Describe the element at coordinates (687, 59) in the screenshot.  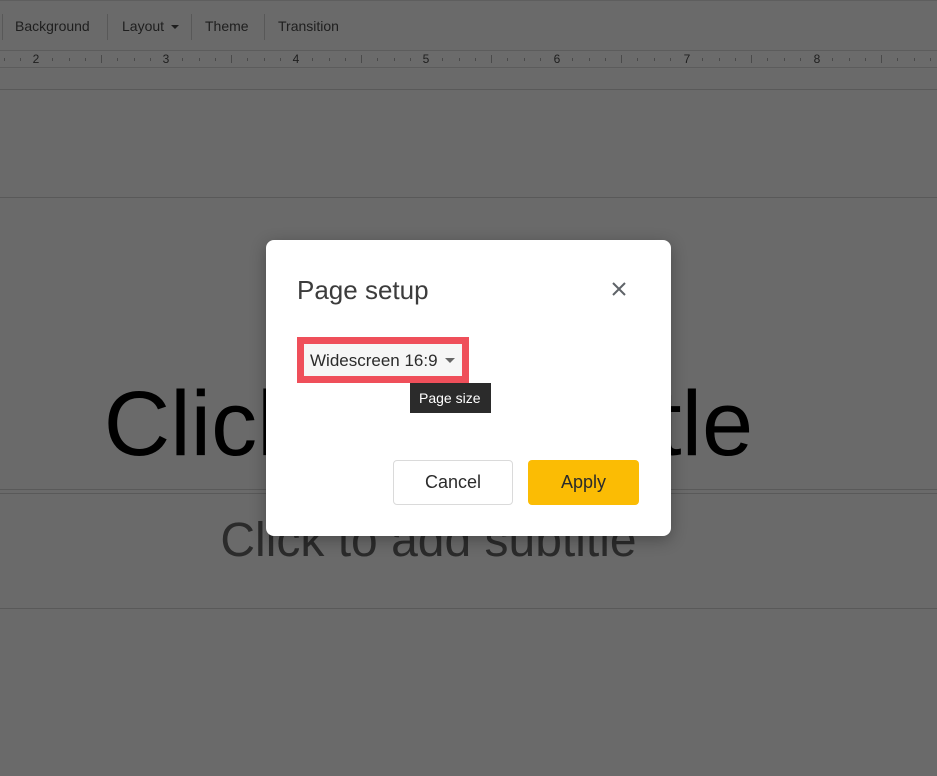
I see `ruler-label: 7` at that location.